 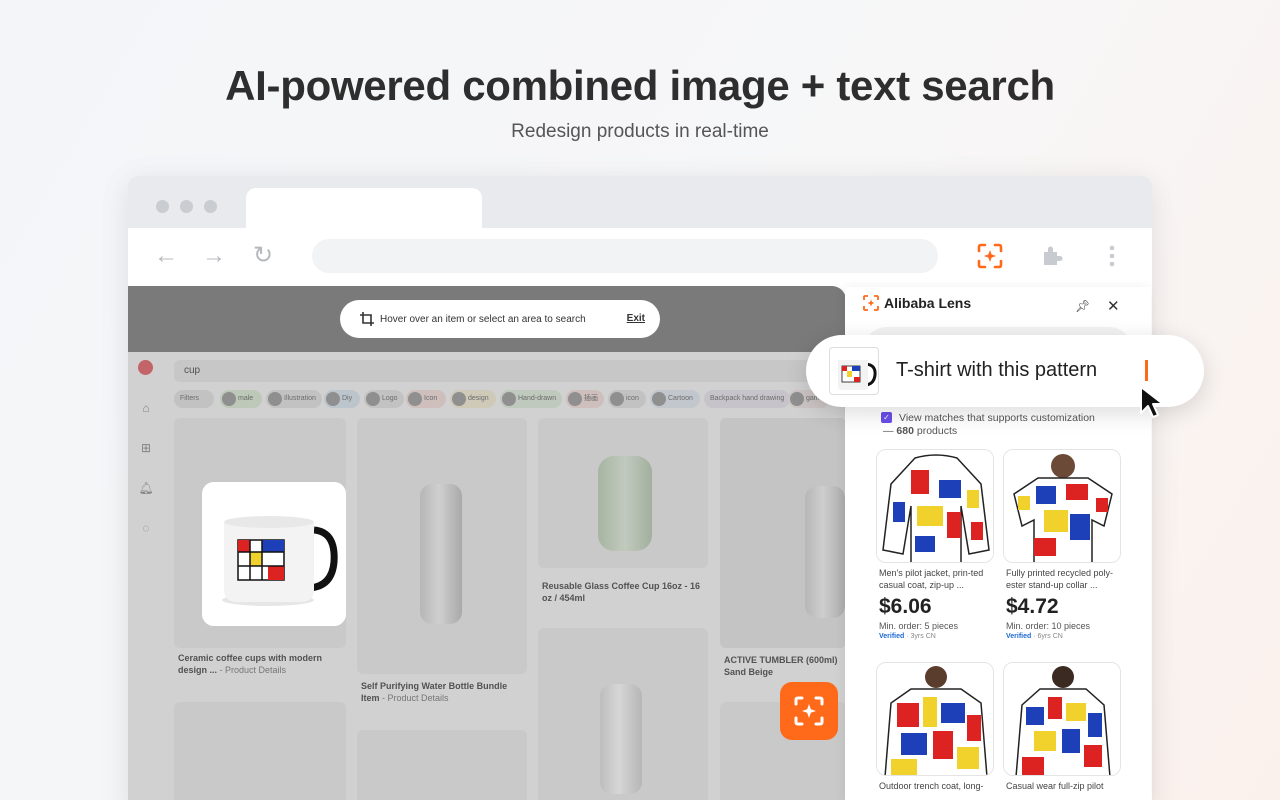 I want to click on customization-checkbox: ✓, so click(x=886, y=417).